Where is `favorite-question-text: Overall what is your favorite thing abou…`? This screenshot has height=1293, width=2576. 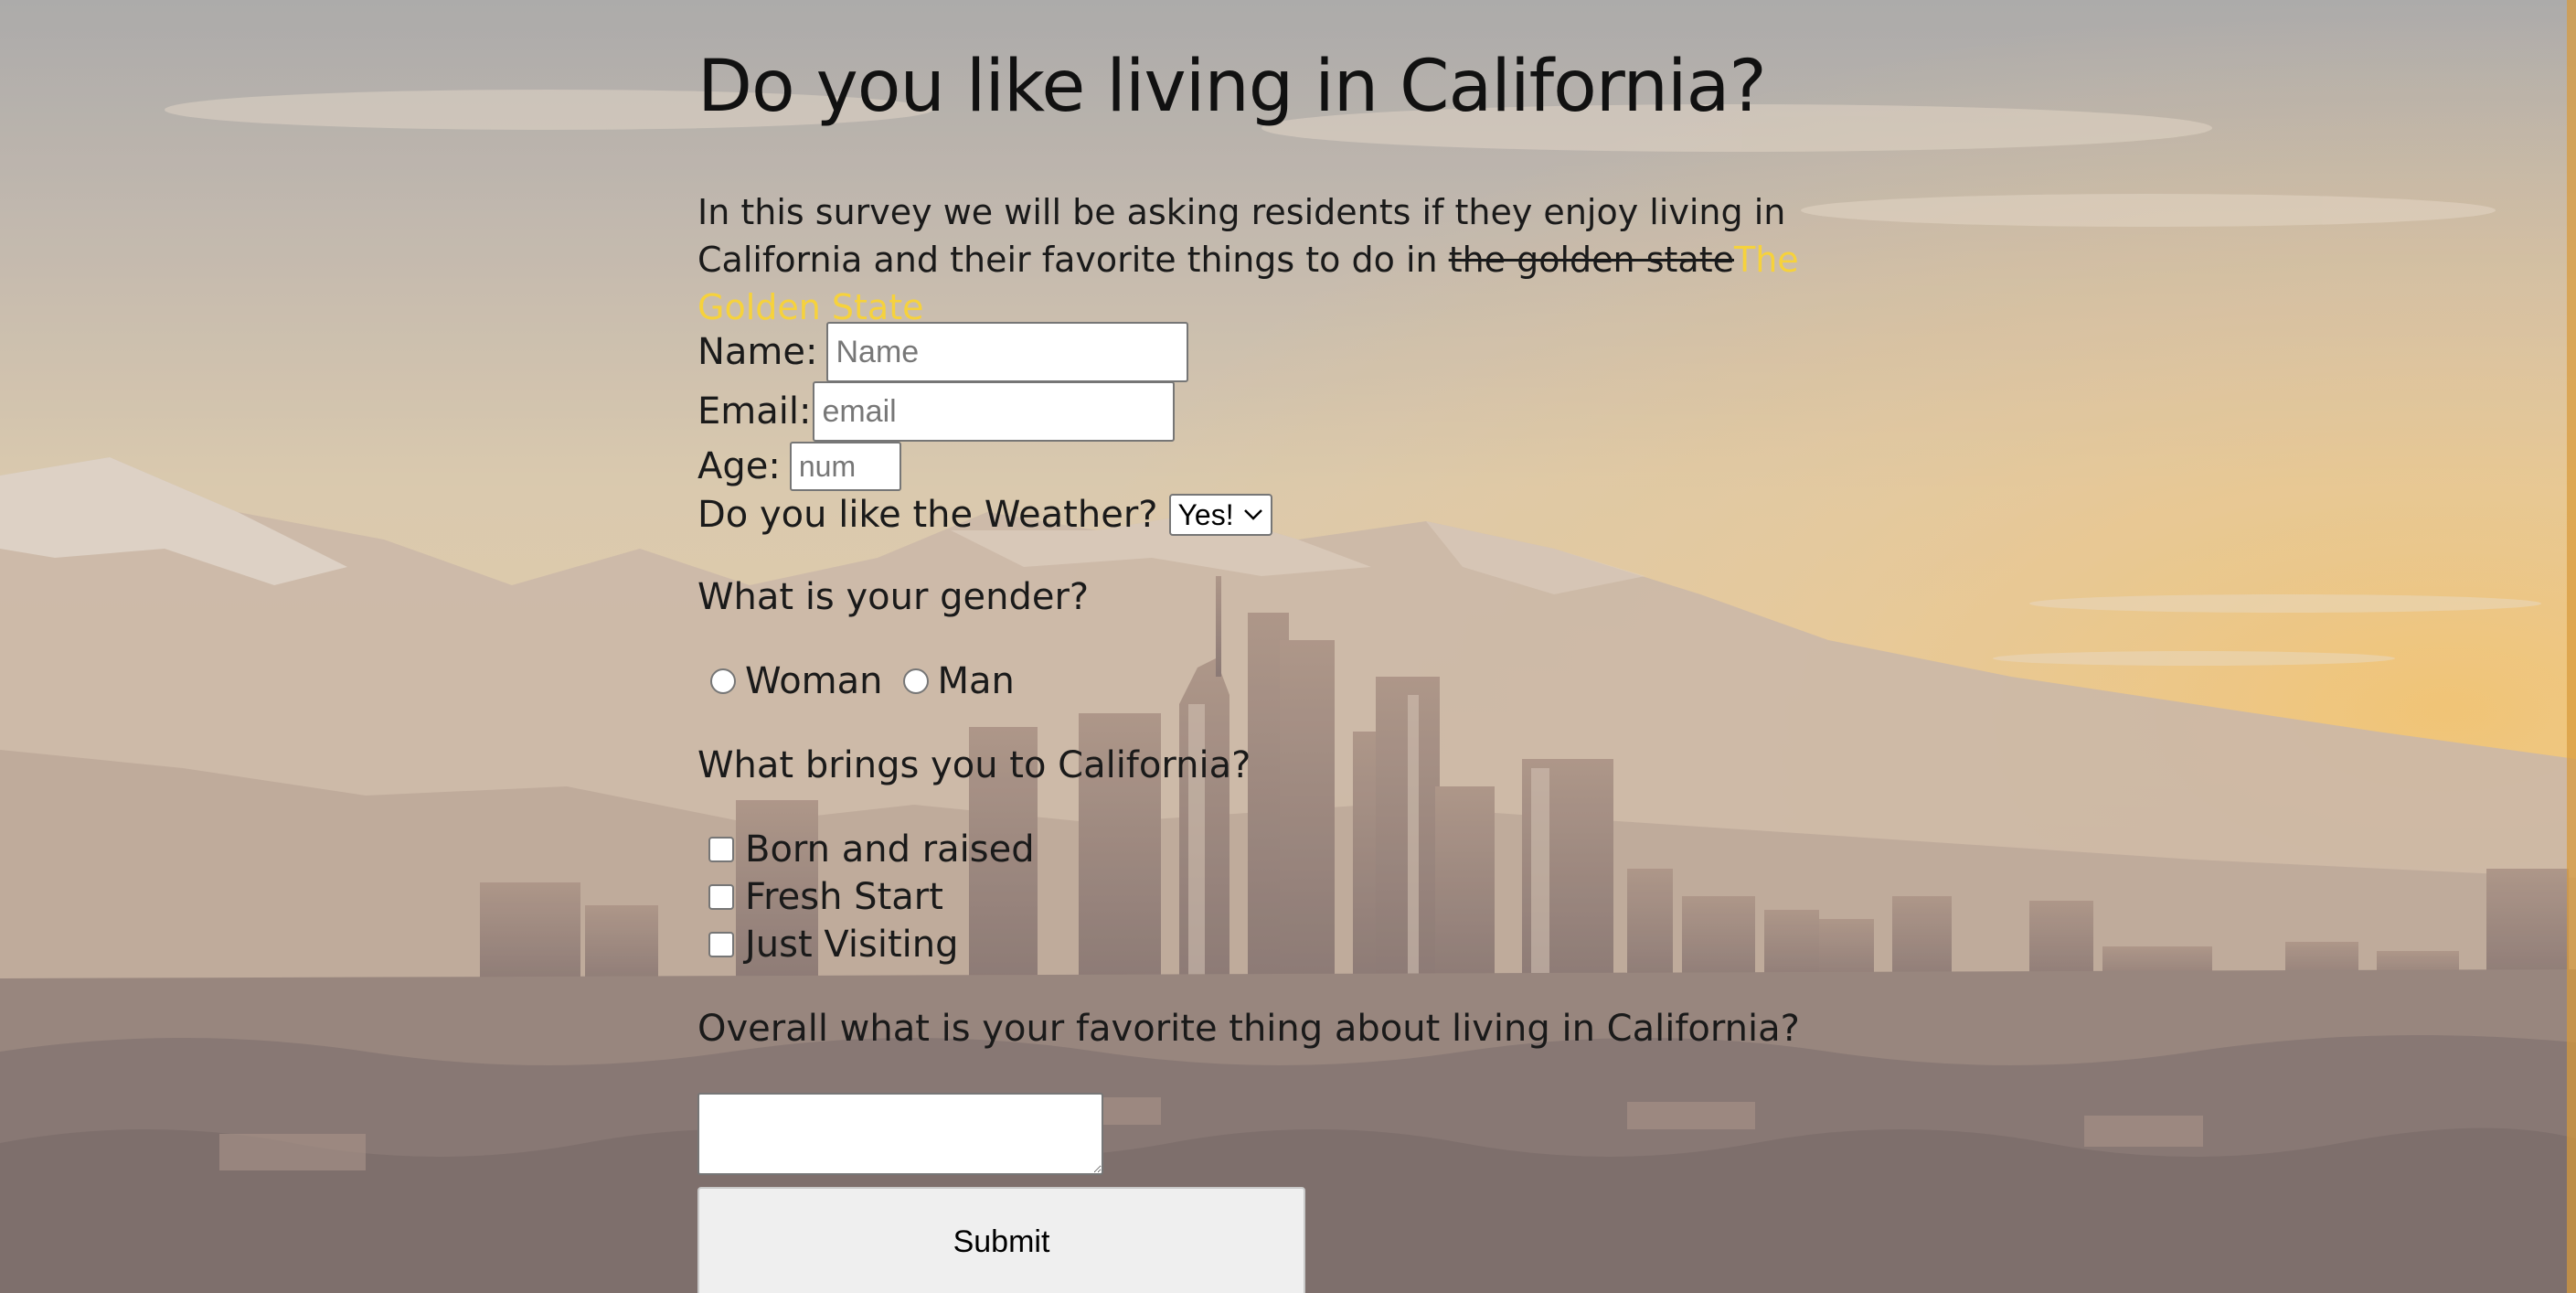 favorite-question-text: Overall what is your favorite thing abou… is located at coordinates (1248, 1029).